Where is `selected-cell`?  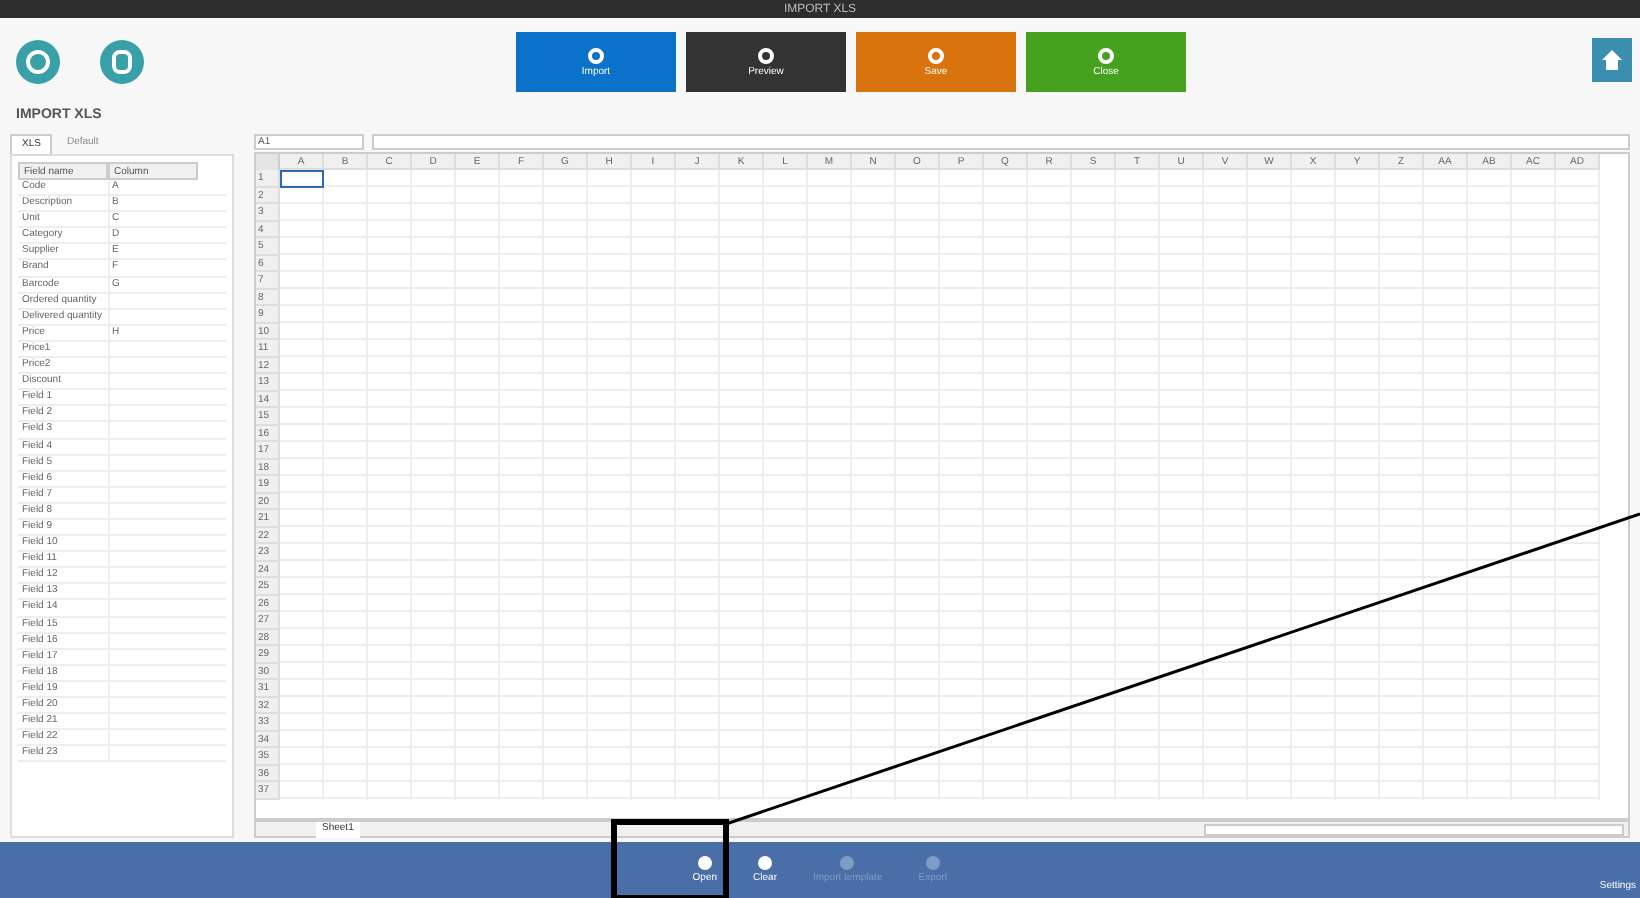 selected-cell is located at coordinates (302, 178).